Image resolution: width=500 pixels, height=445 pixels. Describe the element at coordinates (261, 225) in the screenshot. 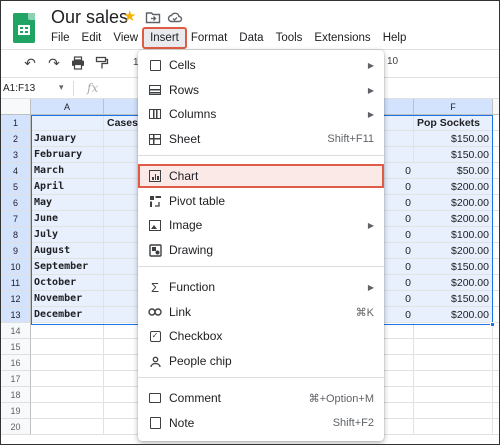

I see `insert-menu-item-image: Image ▶` at that location.